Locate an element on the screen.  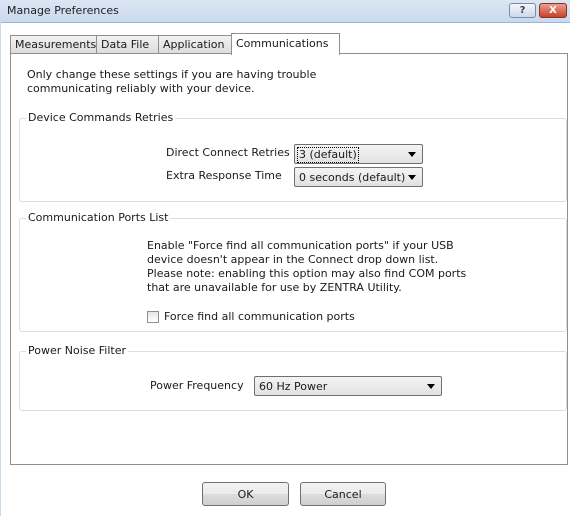
close-button: X is located at coordinates (553, 10).